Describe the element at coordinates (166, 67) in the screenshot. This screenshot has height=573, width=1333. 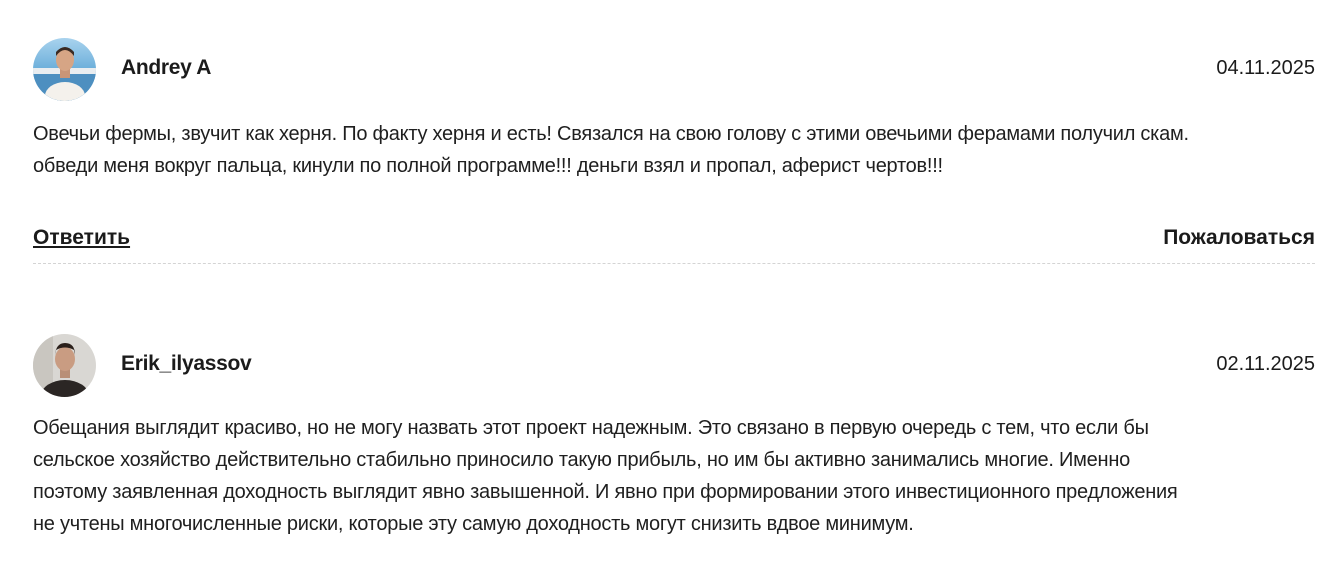
I see `comment-author: Andrey A` at that location.